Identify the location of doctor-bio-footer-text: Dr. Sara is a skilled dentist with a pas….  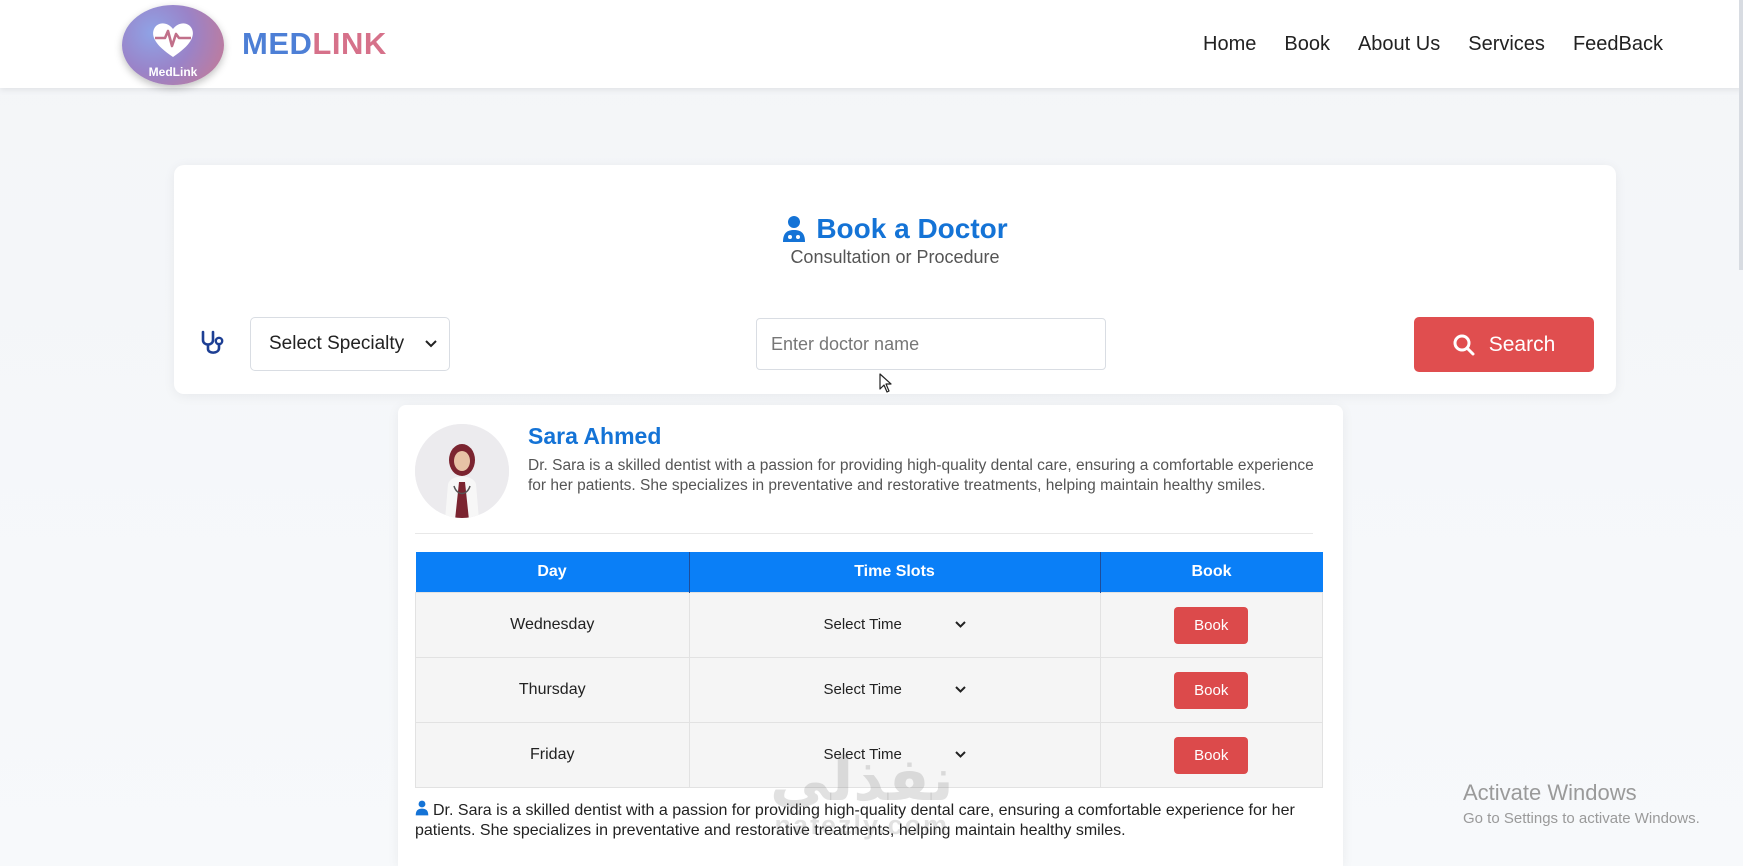
(855, 820).